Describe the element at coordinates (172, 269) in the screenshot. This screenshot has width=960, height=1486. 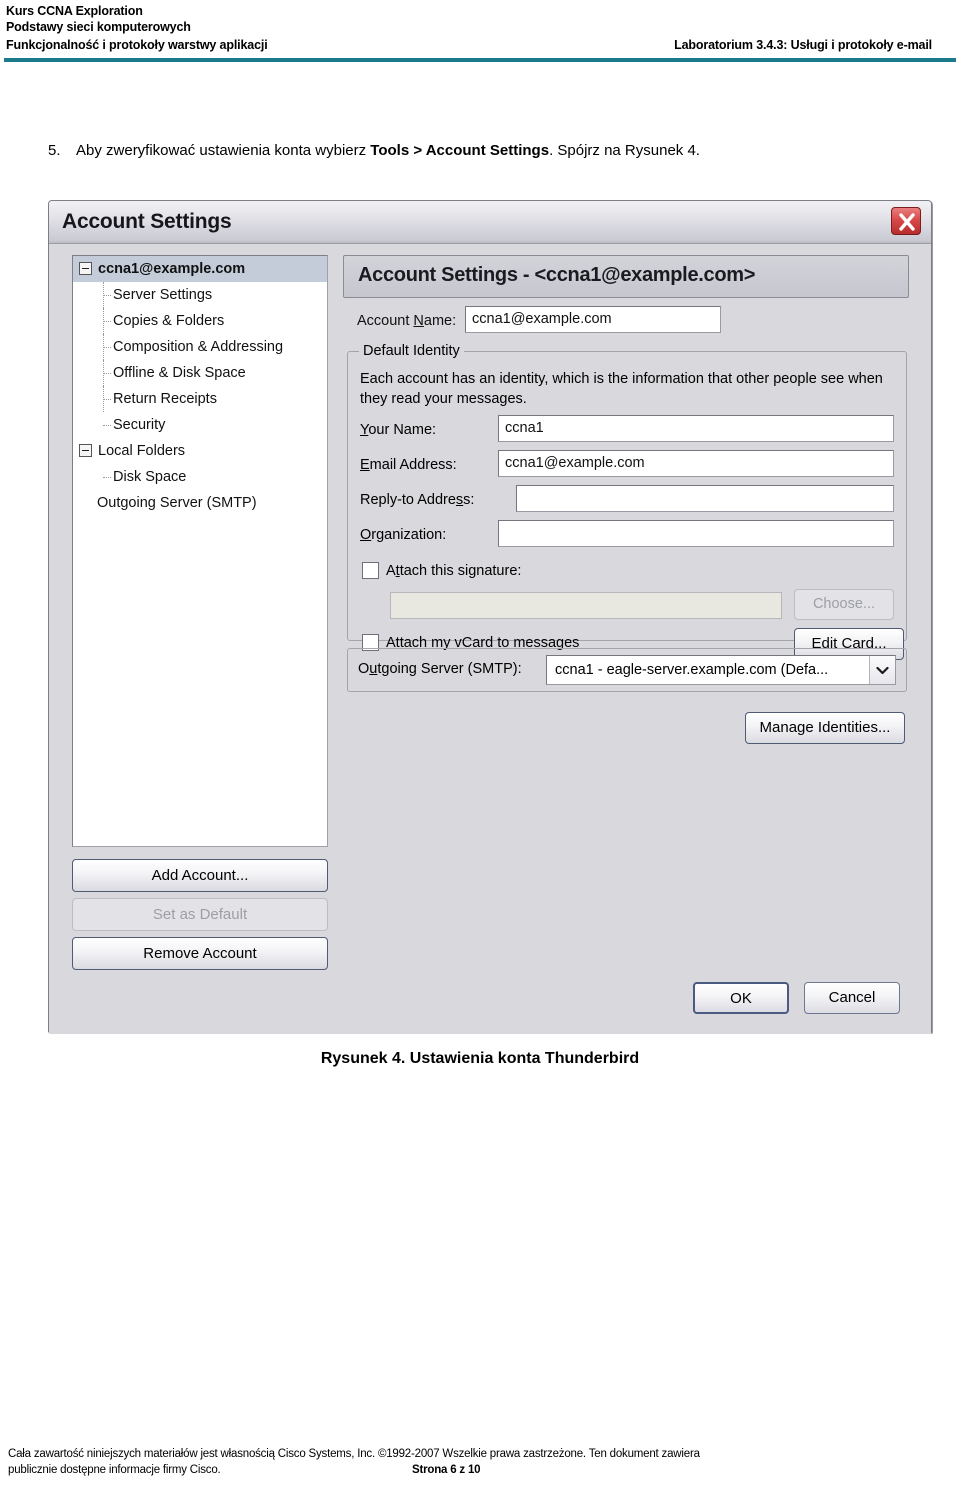
I see `tree-item-label: ccna1@example.com` at that location.